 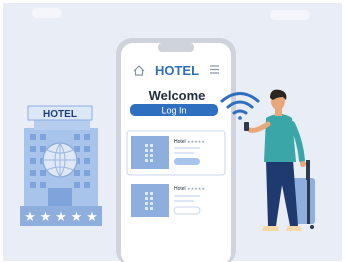 What do you see at coordinates (187, 161) in the screenshot?
I see `hotel-card-book-button` at bounding box center [187, 161].